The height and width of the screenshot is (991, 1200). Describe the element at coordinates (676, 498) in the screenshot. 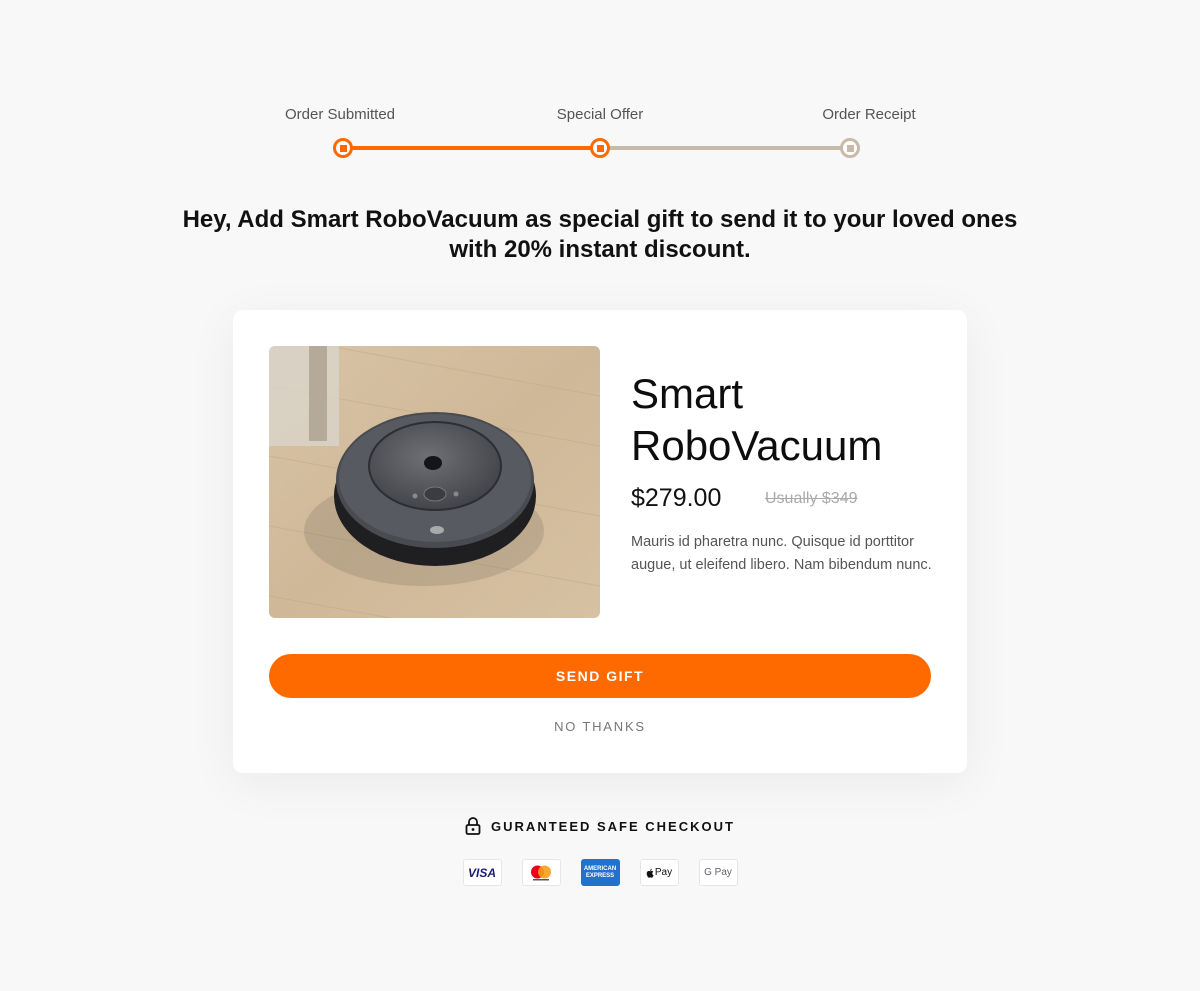

I see `product-price: $279.00` at that location.